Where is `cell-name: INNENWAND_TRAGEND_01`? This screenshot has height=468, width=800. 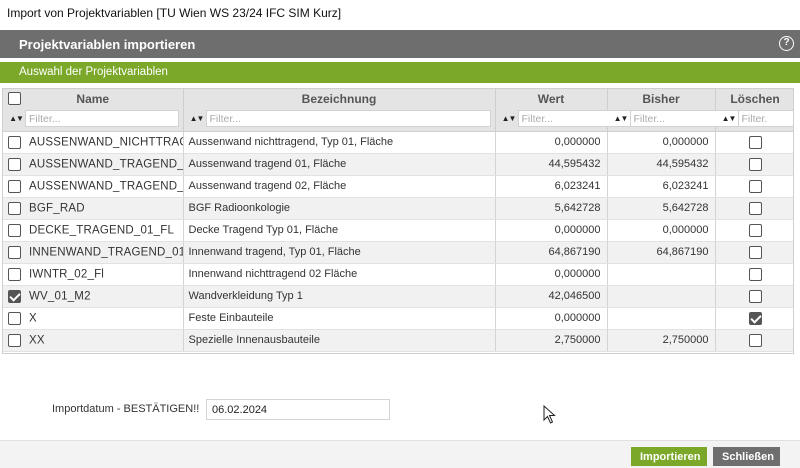
cell-name: INNENWAND_TRAGEND_01 is located at coordinates (93, 252).